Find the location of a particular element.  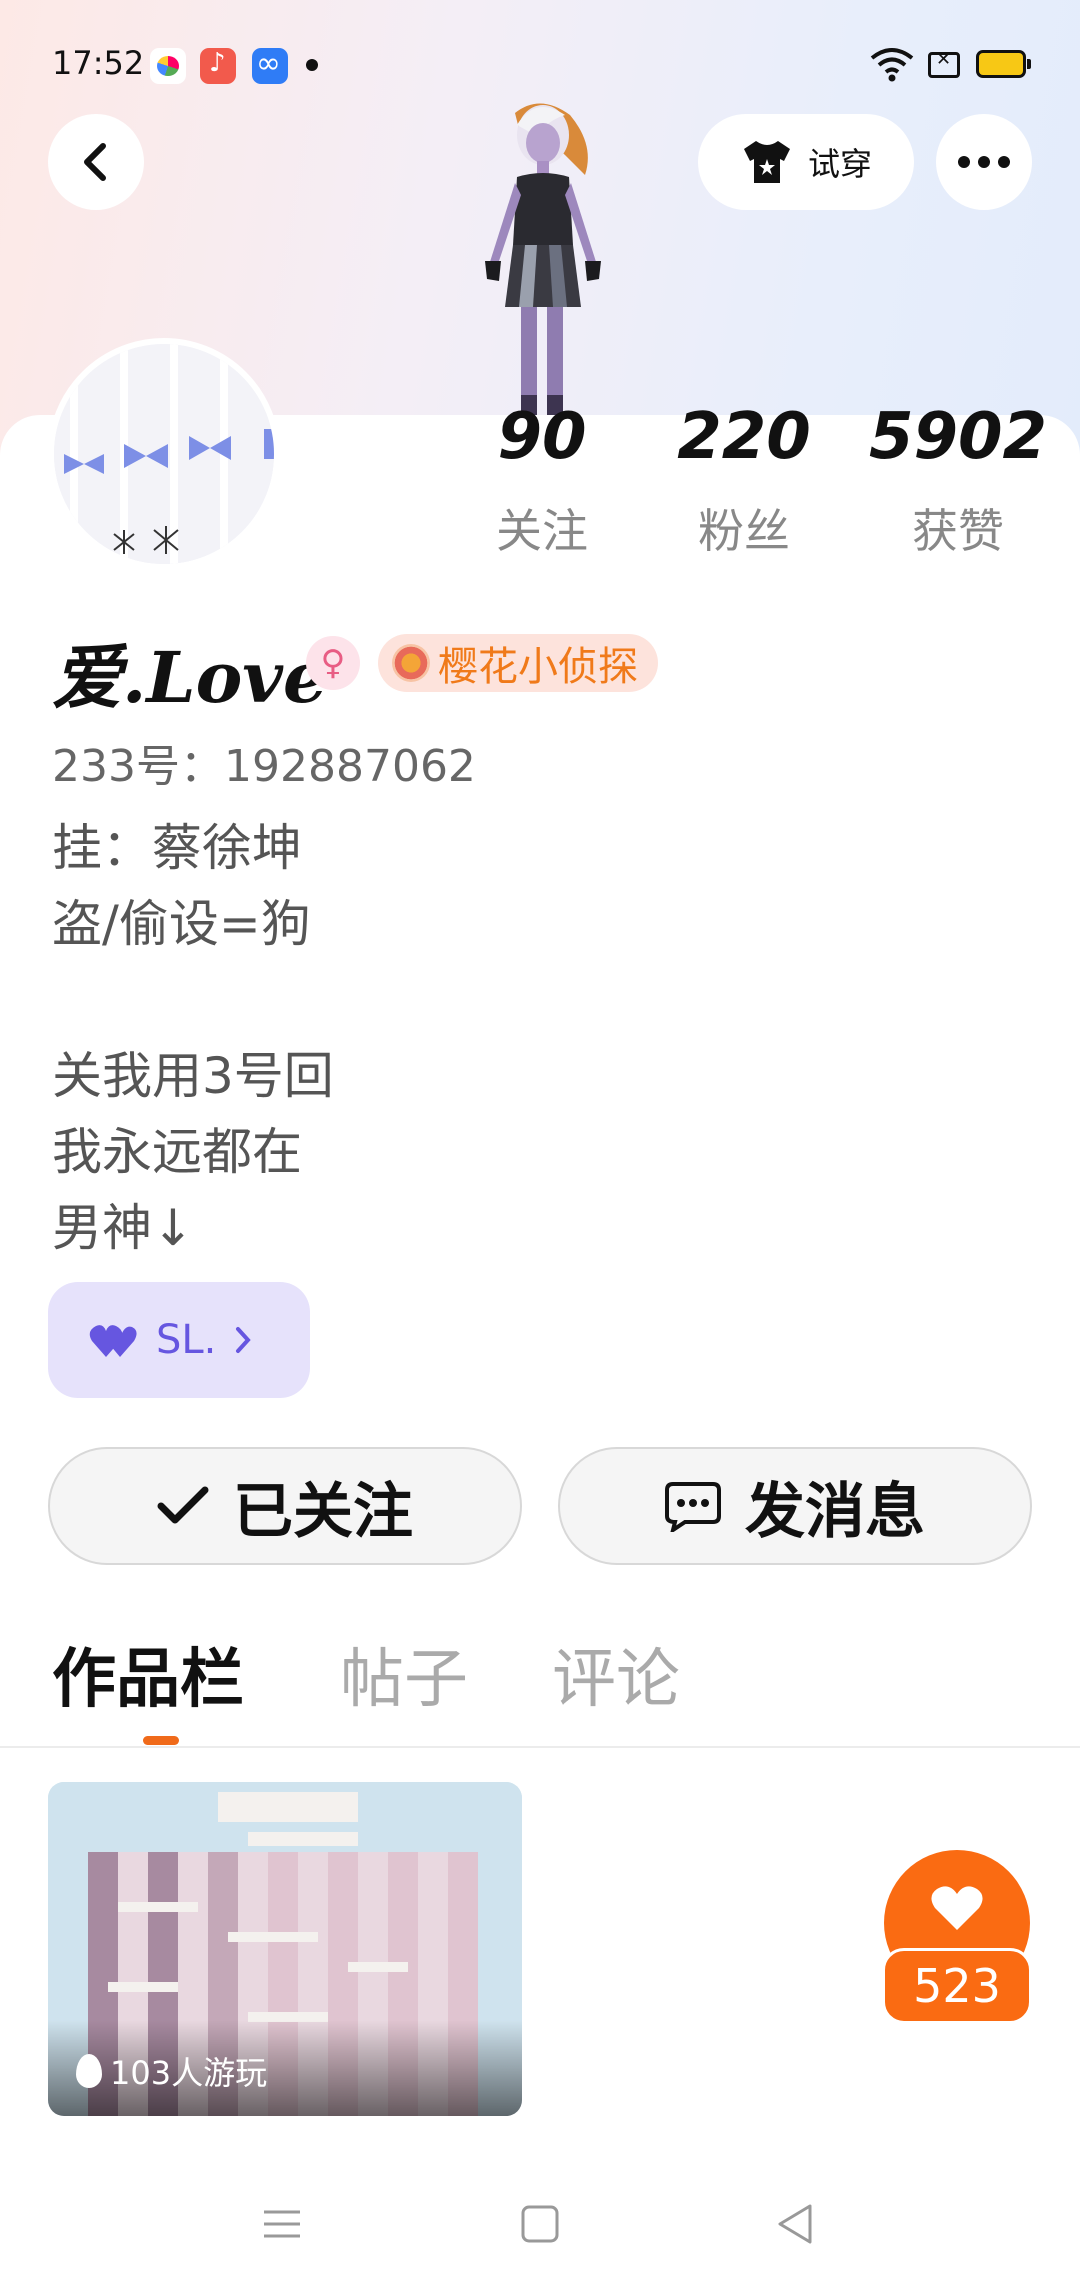

female-gender-icon: ♀ is located at coordinates (333, 663).